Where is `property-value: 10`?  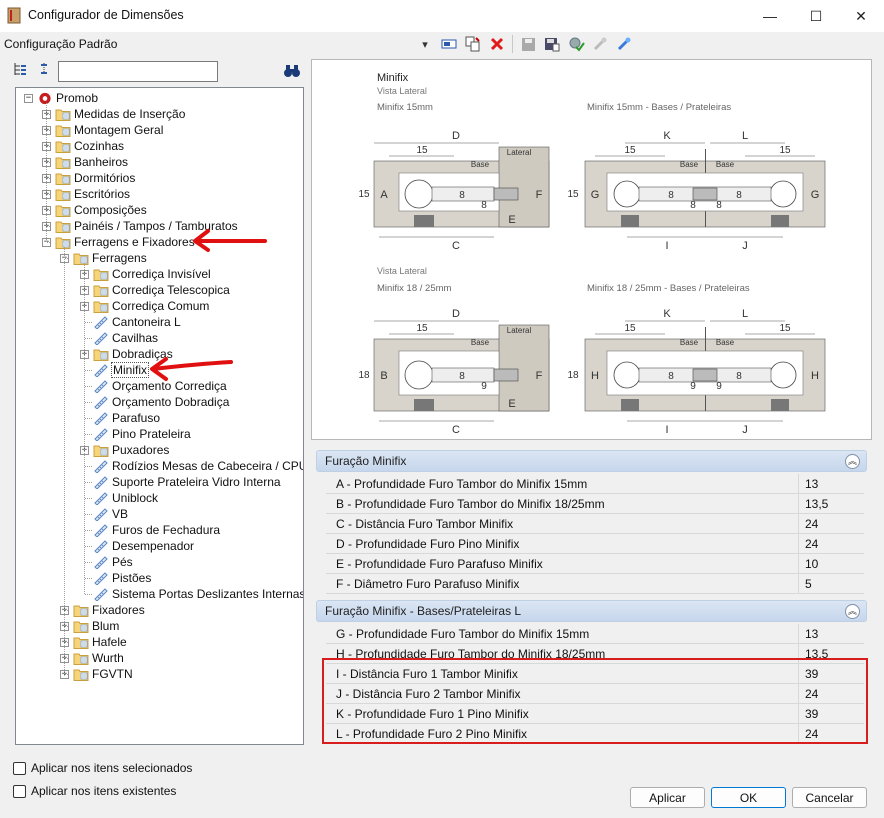 property-value: 10 is located at coordinates (831, 563).